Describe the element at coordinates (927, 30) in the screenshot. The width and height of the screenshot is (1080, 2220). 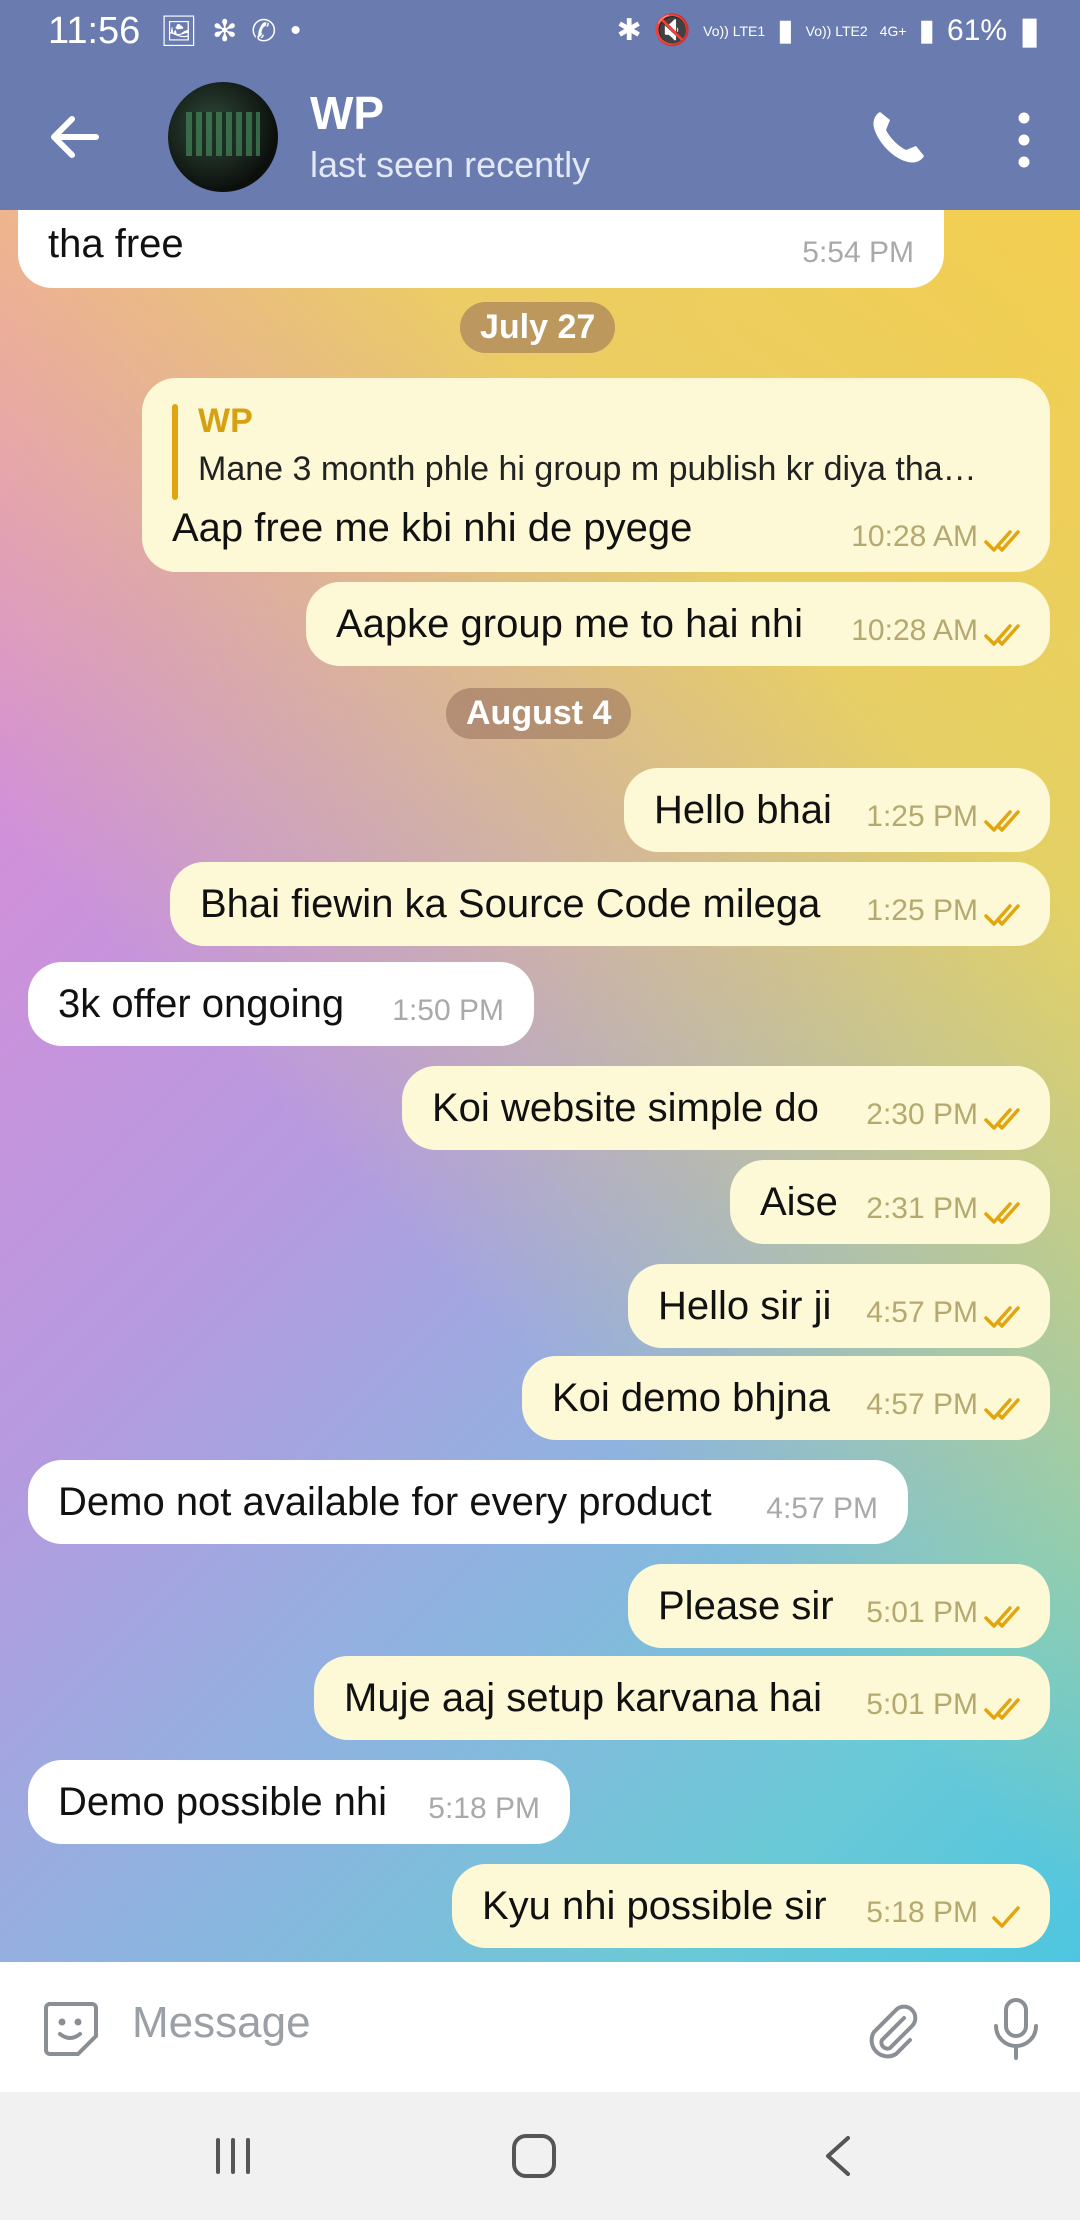
I see `signal2-icon: ▮` at that location.